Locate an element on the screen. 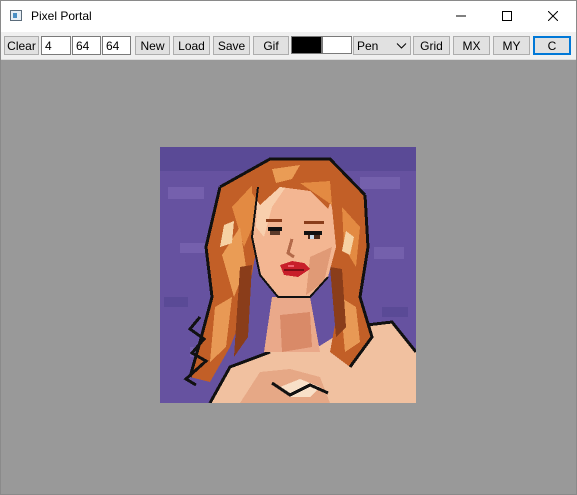 Image resolution: width=577 pixels, height=495 pixels. canvas-width-field: 64 is located at coordinates (86, 45).